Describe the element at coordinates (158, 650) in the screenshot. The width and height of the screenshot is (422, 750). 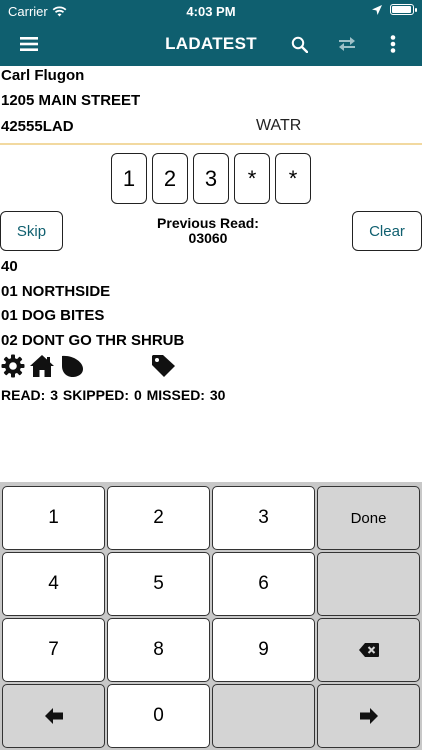
I see `key-8: 8` at that location.